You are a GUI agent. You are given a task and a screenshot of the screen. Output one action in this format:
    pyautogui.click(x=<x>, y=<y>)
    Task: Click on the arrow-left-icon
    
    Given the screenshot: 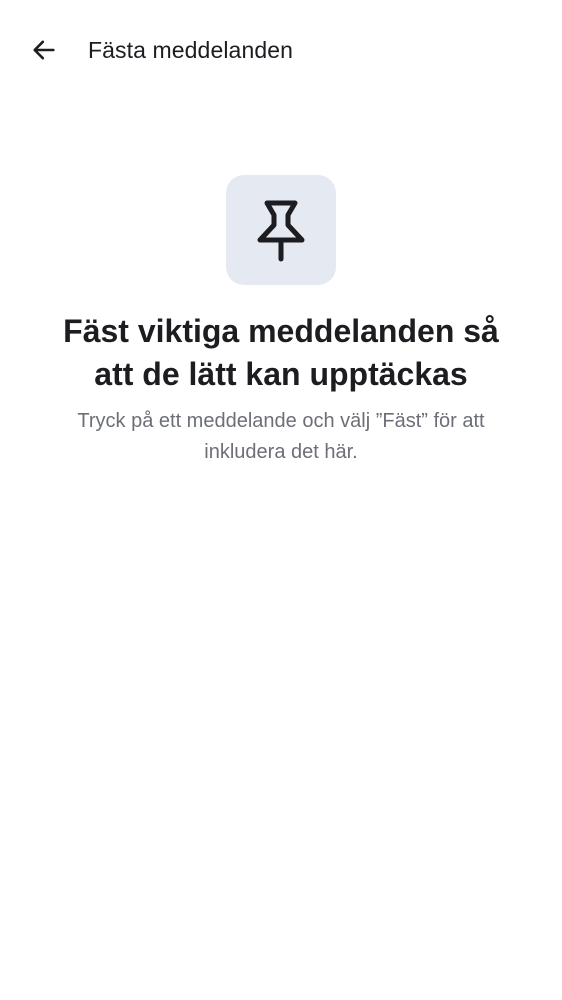 What is the action you would take?
    pyautogui.click(x=44, y=50)
    